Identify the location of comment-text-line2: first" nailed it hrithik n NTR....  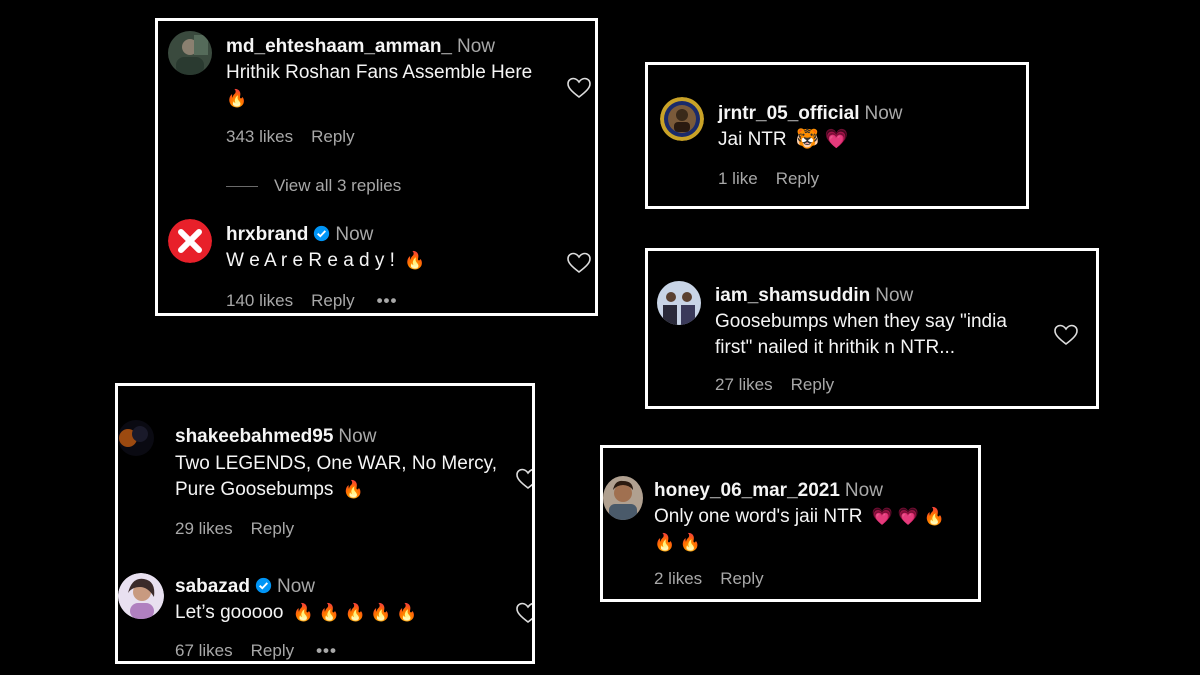
(835, 347).